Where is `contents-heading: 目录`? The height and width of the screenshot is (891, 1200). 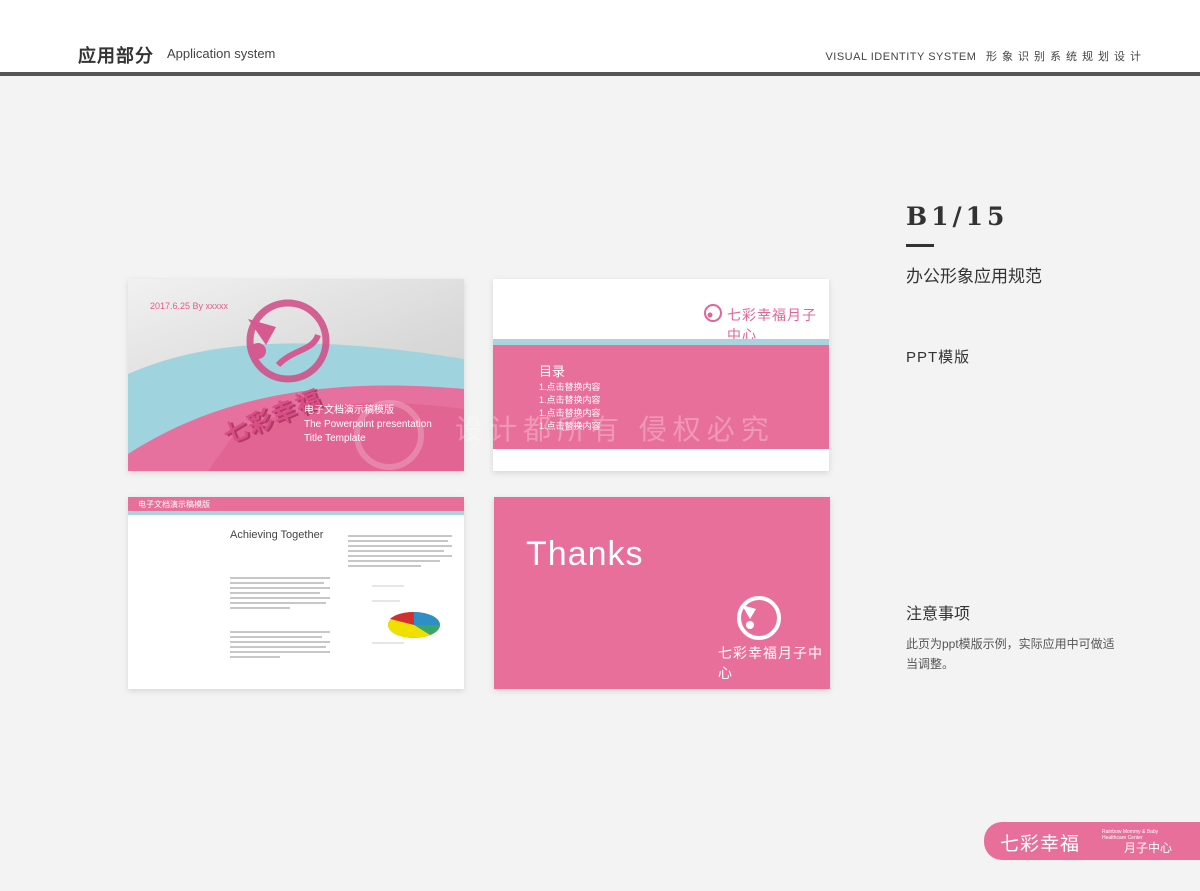
contents-heading: 目录 is located at coordinates (552, 371).